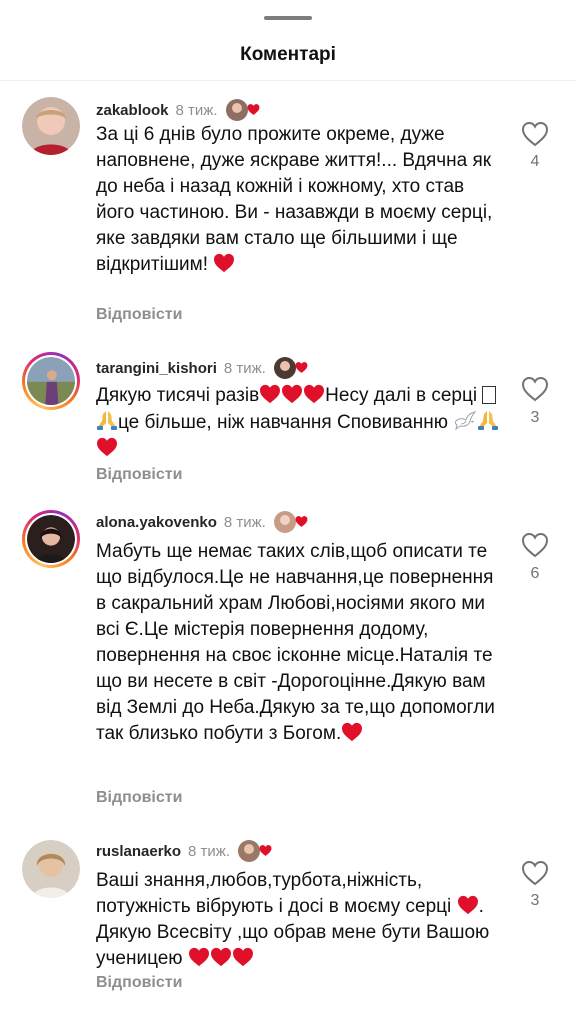  What do you see at coordinates (288, 54) in the screenshot?
I see `sheet-title: Коментарі` at bounding box center [288, 54].